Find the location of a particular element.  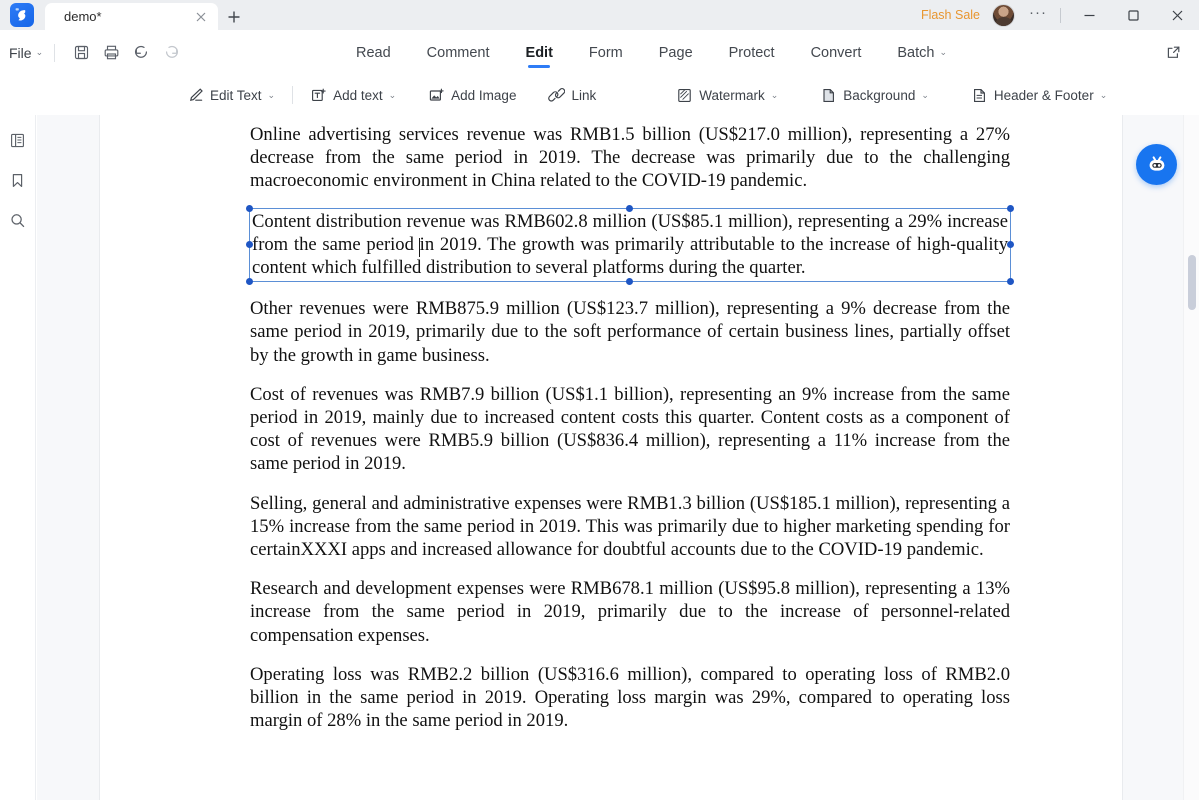

tab-label: Edit is located at coordinates (539, 52).